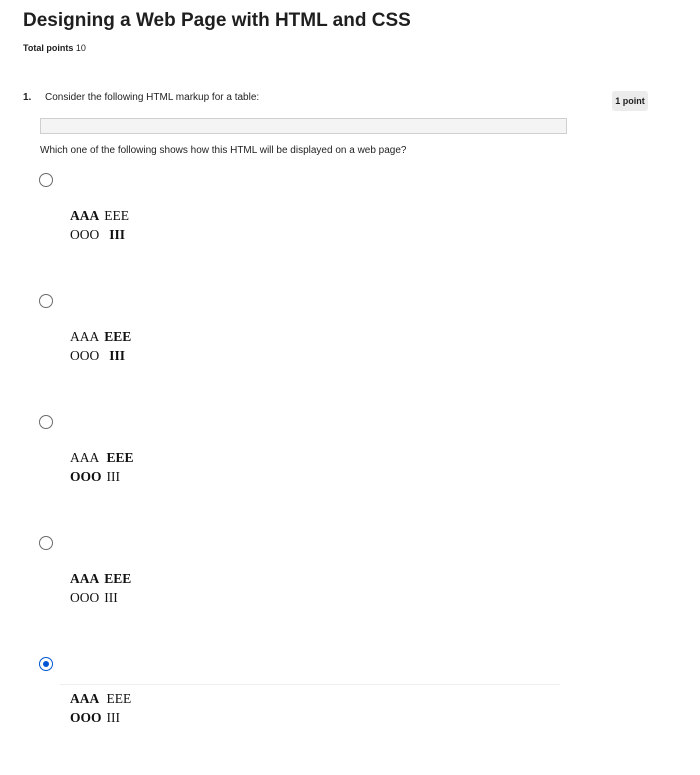 This screenshot has width=700, height=775. What do you see at coordinates (85, 355) in the screenshot?
I see `option-2-cell-ooo: OOO` at bounding box center [85, 355].